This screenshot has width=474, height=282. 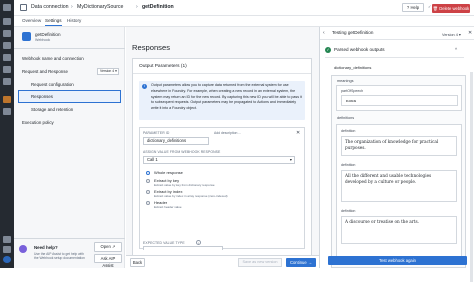 I want to click on search-icon, so click(x=7, y=21).